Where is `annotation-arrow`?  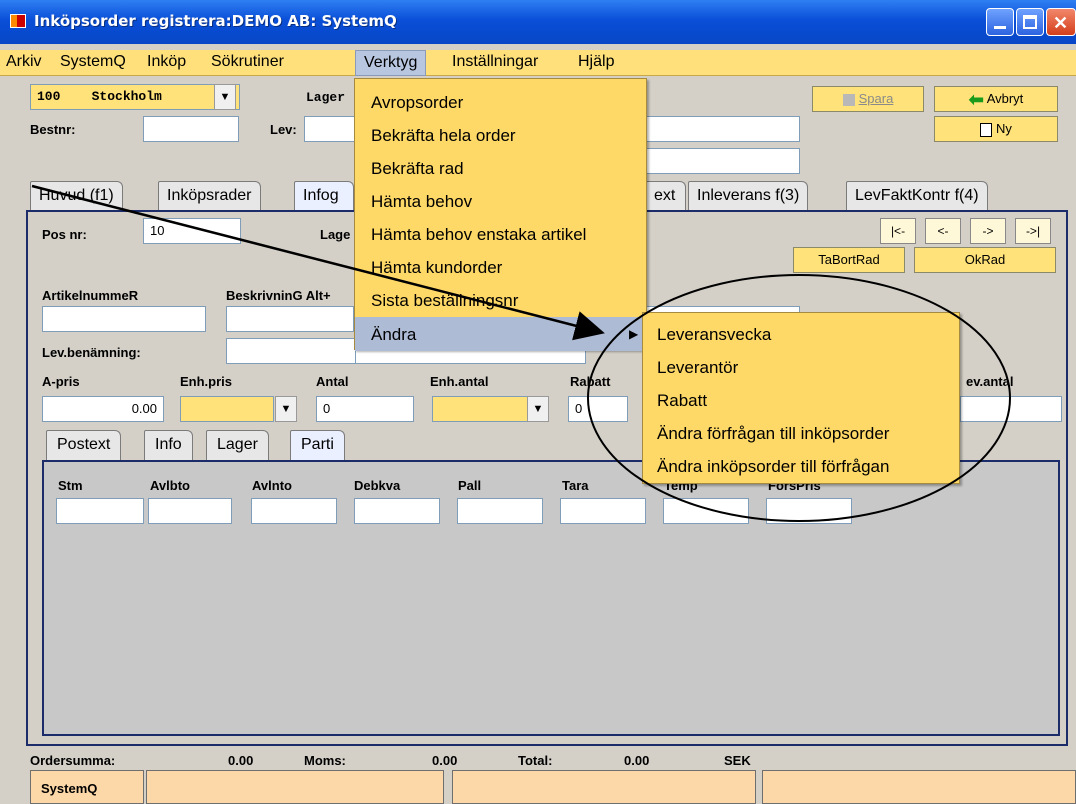 annotation-arrow is located at coordinates (318, 262).